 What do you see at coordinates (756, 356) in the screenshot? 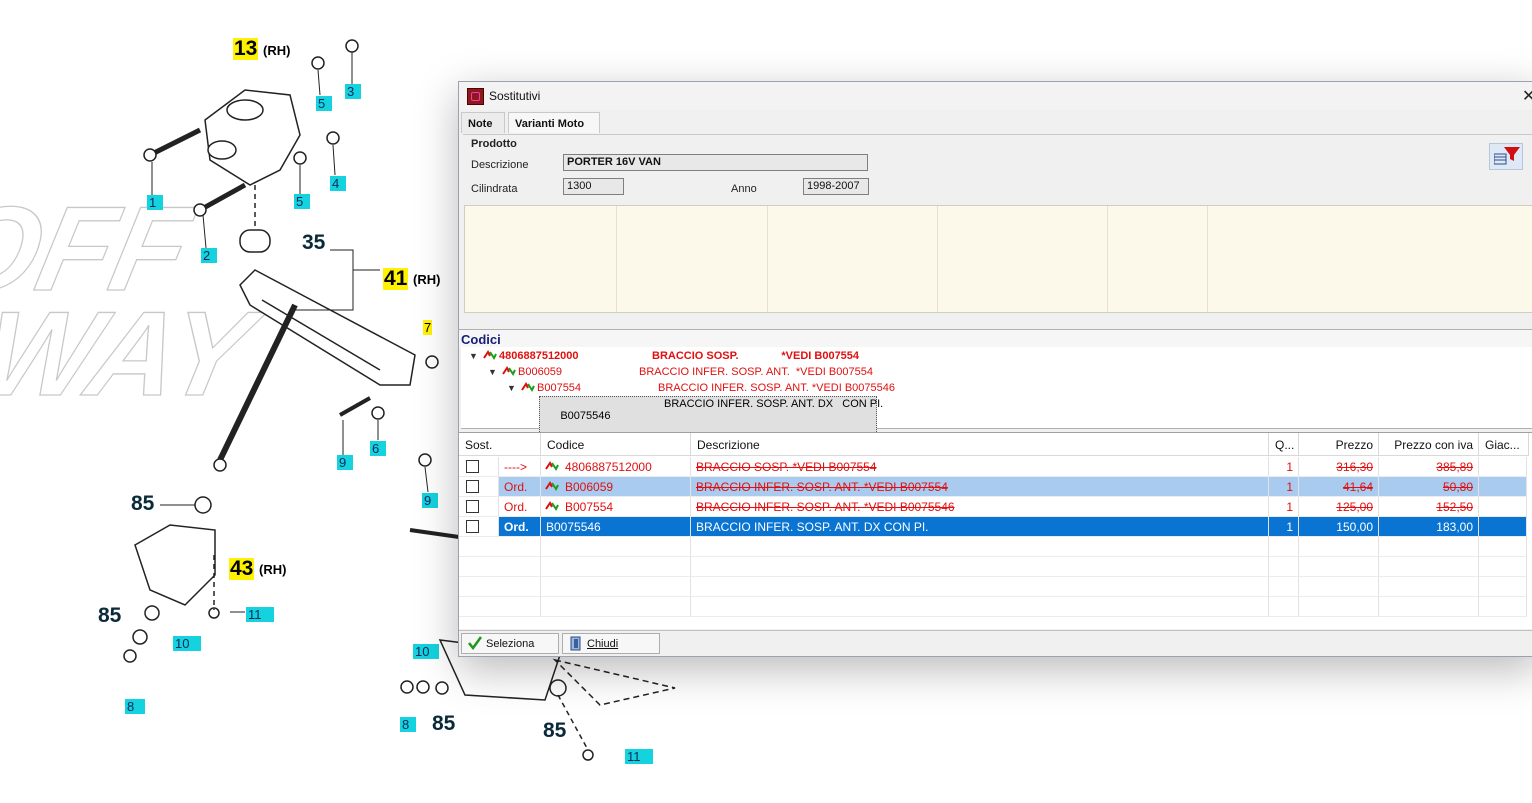
I see `tree-node-desc: BRACCIO SOSP. *VEDI B007554` at bounding box center [756, 356].